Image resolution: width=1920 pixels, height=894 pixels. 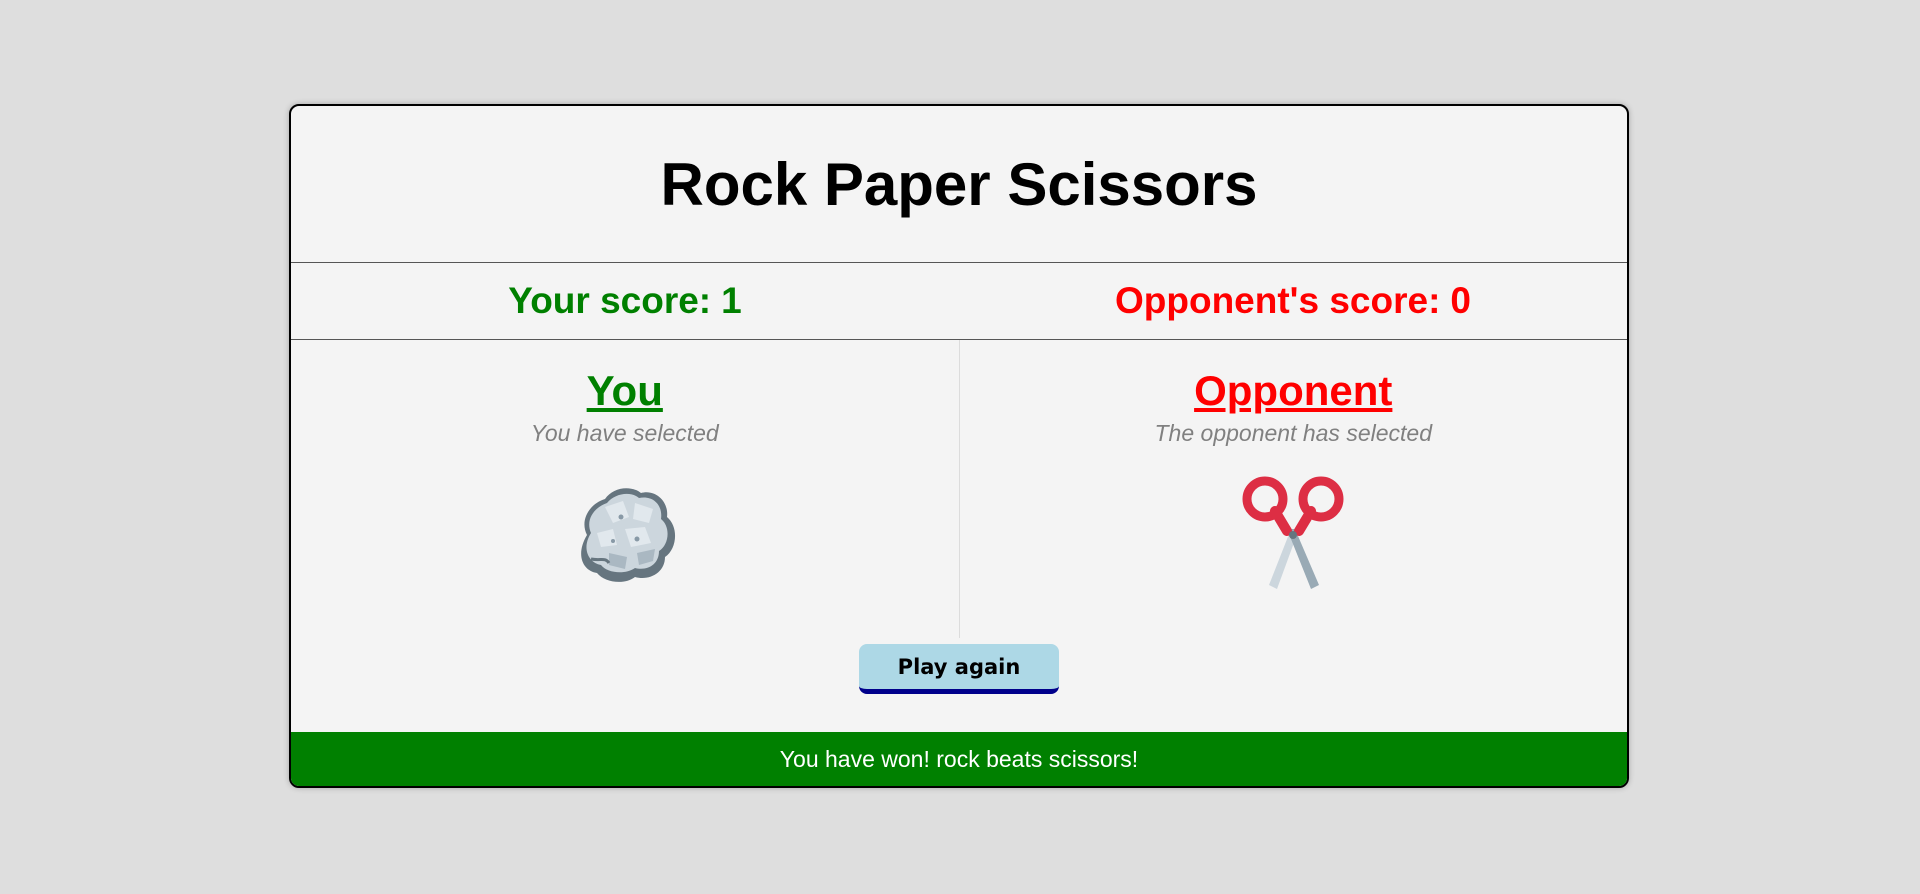 I want to click on your-score: Your score: 1, so click(x=625, y=301).